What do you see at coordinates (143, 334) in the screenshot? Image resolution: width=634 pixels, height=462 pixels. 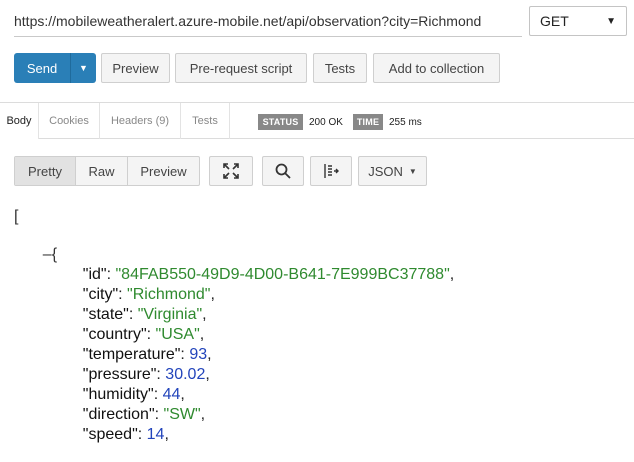 I see `json-field: "country": "USA",` at bounding box center [143, 334].